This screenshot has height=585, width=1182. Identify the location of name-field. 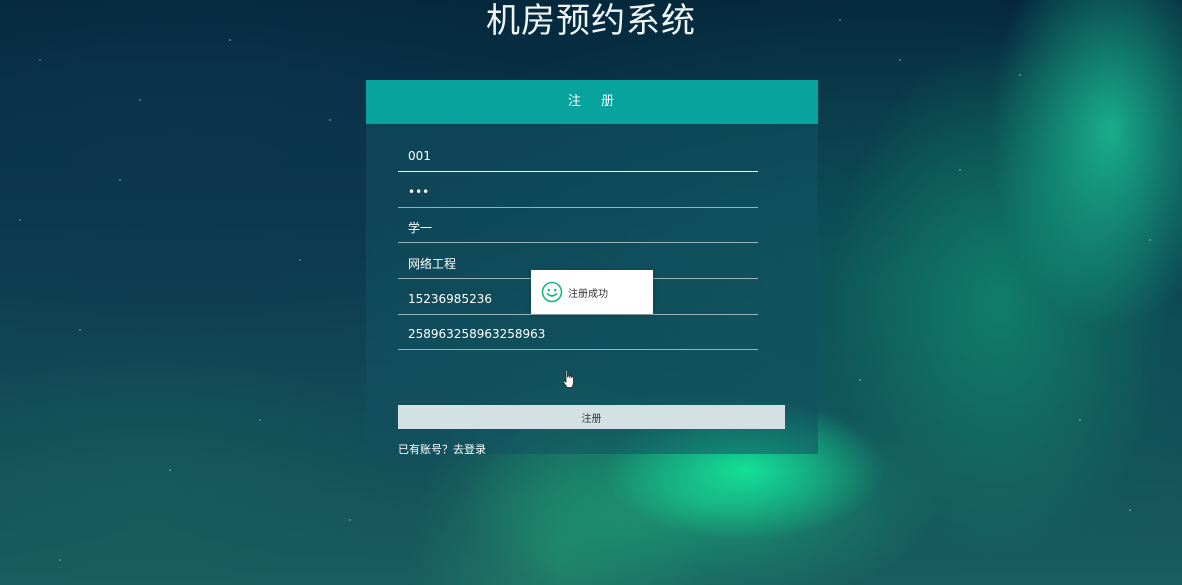
(578, 228).